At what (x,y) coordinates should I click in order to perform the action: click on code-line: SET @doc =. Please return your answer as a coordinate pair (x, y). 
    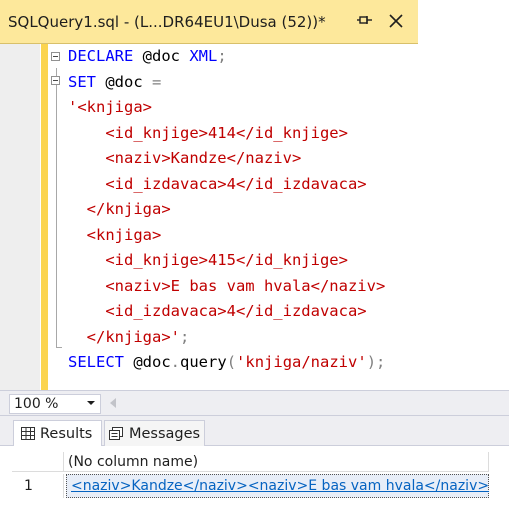
    Looking at the image, I should click on (114, 82).